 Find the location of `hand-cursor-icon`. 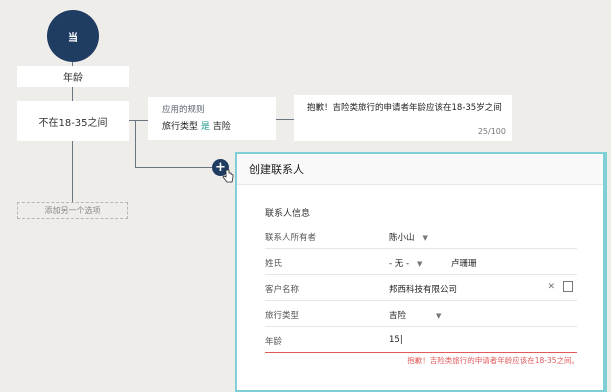

hand-cursor-icon is located at coordinates (228, 177).